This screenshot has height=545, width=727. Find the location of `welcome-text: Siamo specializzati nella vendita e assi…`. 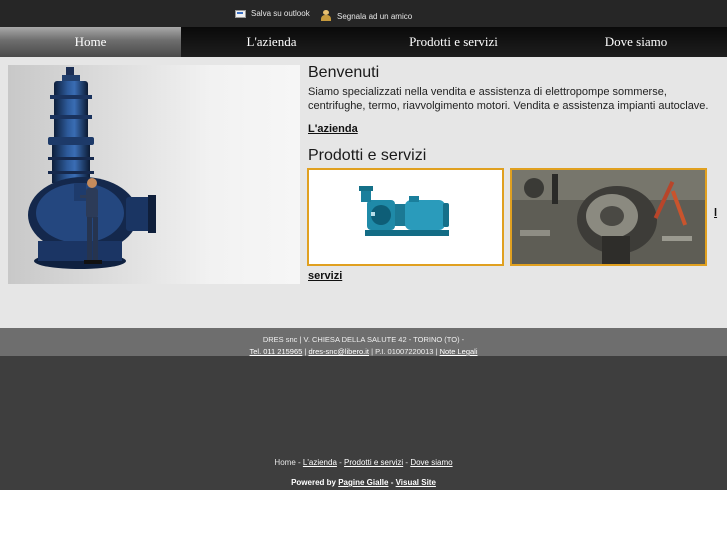

welcome-text: Siamo specializzati nella vendita e assi… is located at coordinates (508, 99).